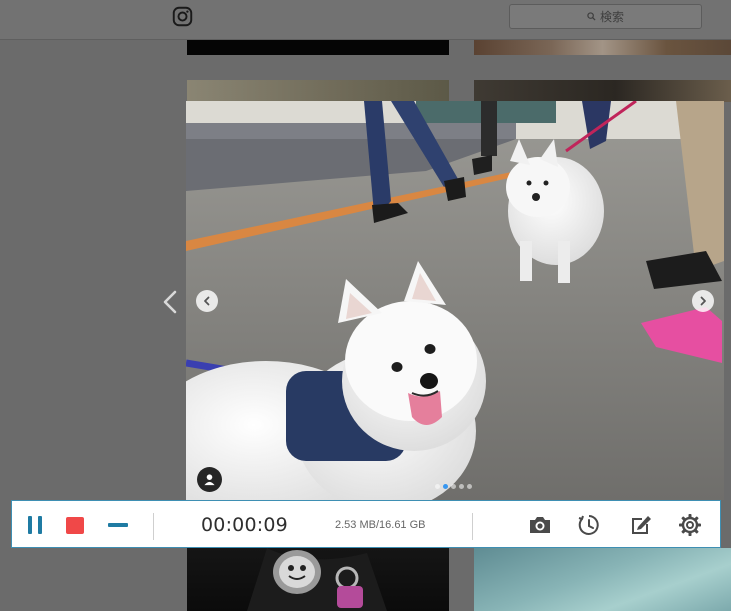 Image resolution: width=731 pixels, height=611 pixels. What do you see at coordinates (182, 16) in the screenshot?
I see `instagram-icon` at bounding box center [182, 16].